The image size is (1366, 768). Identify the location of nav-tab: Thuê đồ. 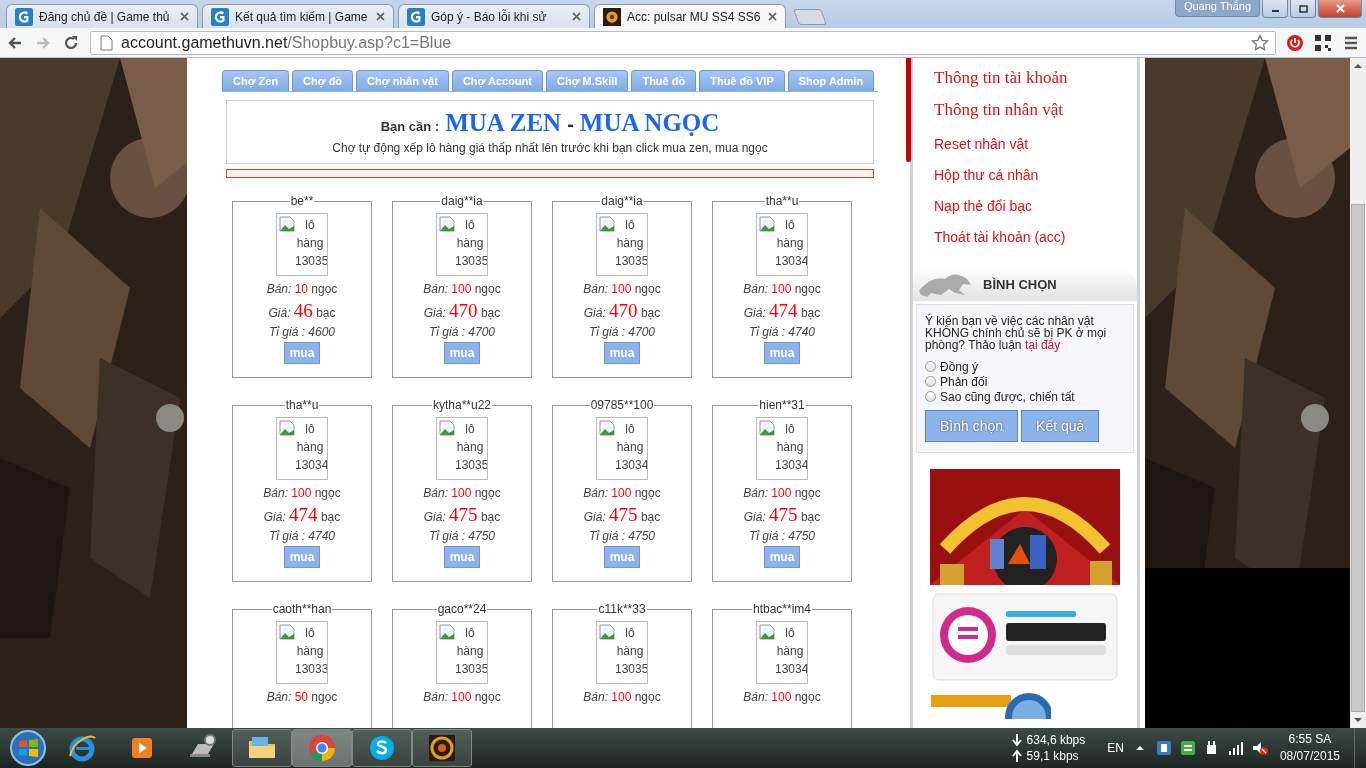
(664, 80).